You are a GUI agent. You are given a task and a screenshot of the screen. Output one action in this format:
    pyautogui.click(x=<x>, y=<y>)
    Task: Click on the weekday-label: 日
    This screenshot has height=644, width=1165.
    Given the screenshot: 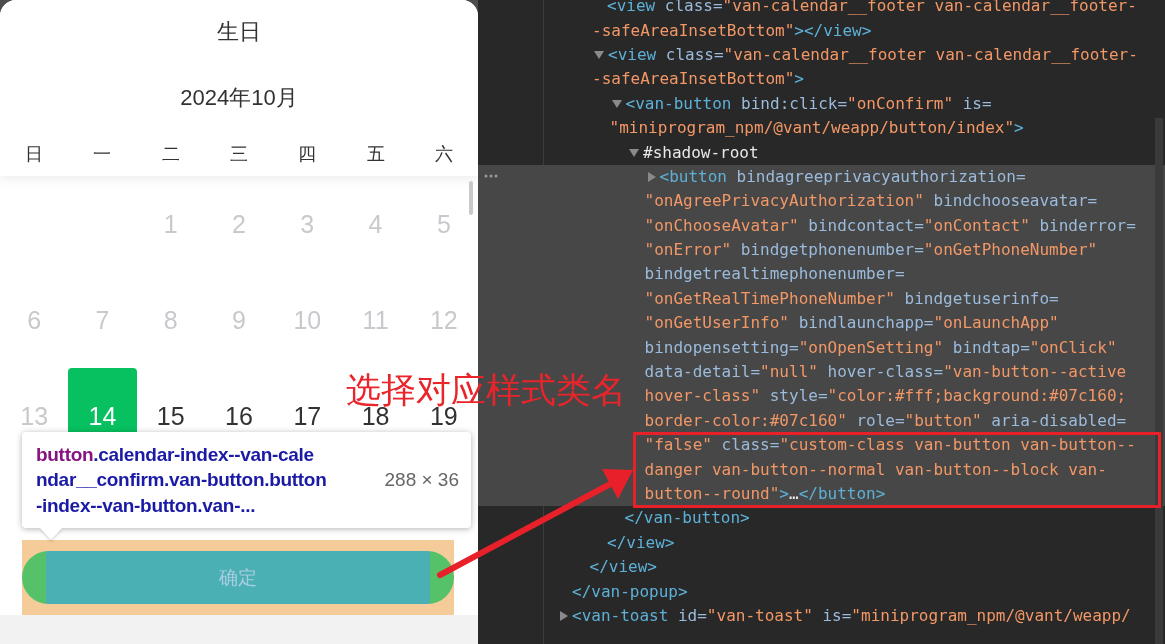 What is the action you would take?
    pyautogui.click(x=34, y=154)
    